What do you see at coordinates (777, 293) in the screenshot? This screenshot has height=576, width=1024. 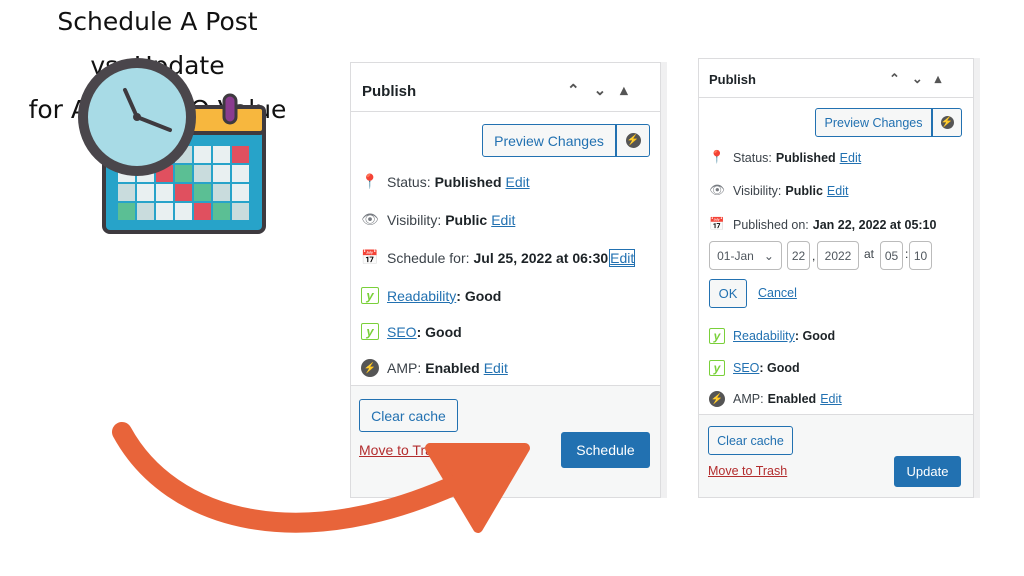 I see `cancel-link: Cancel` at bounding box center [777, 293].